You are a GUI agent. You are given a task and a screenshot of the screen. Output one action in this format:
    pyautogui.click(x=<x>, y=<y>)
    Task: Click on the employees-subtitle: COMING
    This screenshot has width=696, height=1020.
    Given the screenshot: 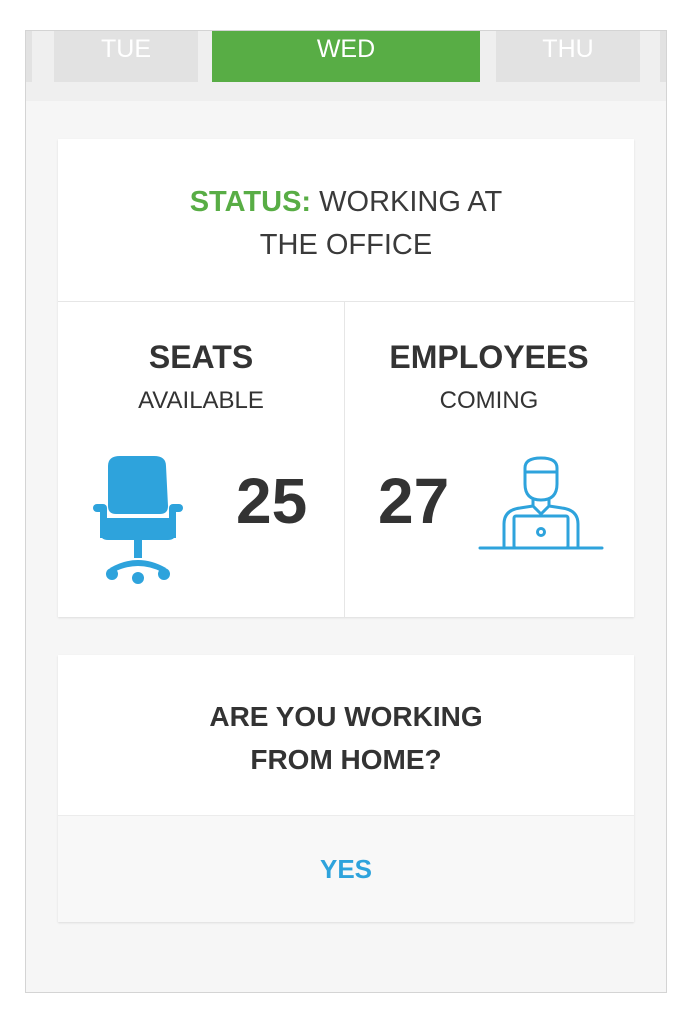 What is the action you would take?
    pyautogui.click(x=489, y=400)
    